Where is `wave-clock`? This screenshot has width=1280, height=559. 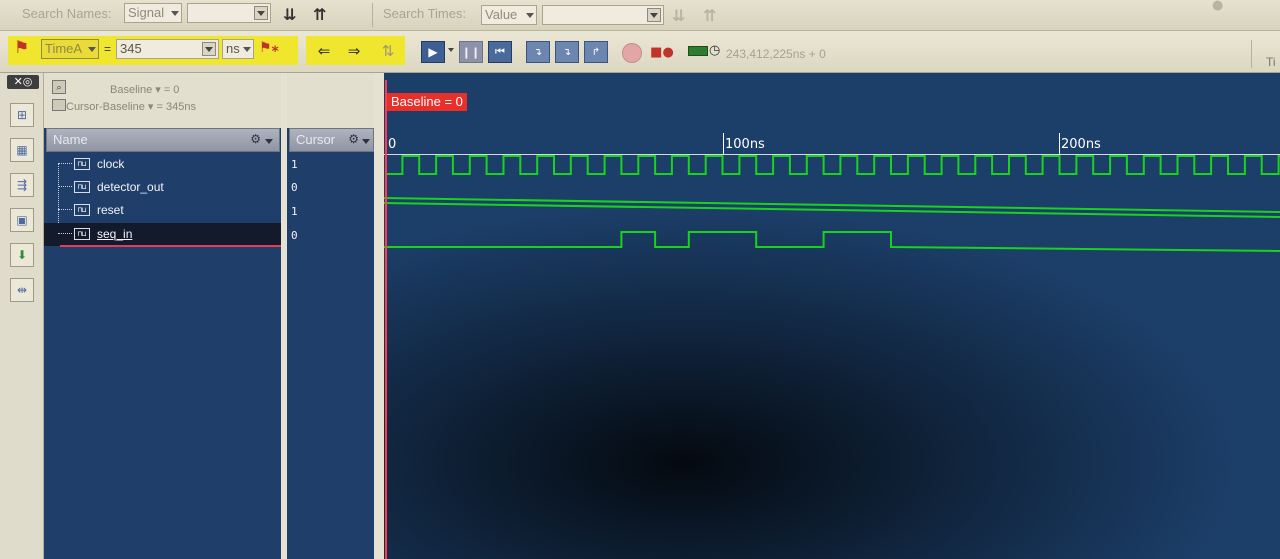 wave-clock is located at coordinates (832, 165).